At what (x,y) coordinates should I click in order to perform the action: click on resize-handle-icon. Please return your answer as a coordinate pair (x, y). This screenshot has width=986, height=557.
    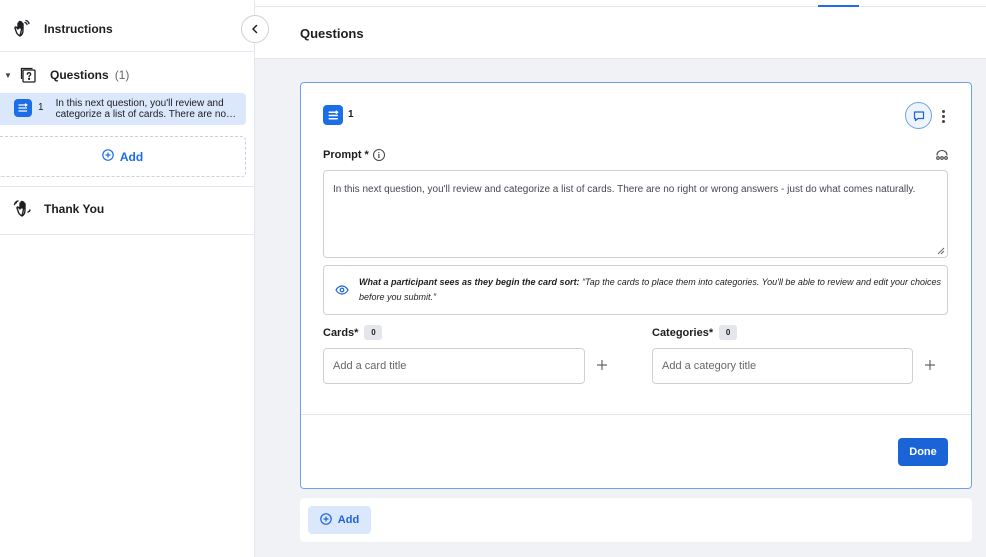
    Looking at the image, I should click on (941, 251).